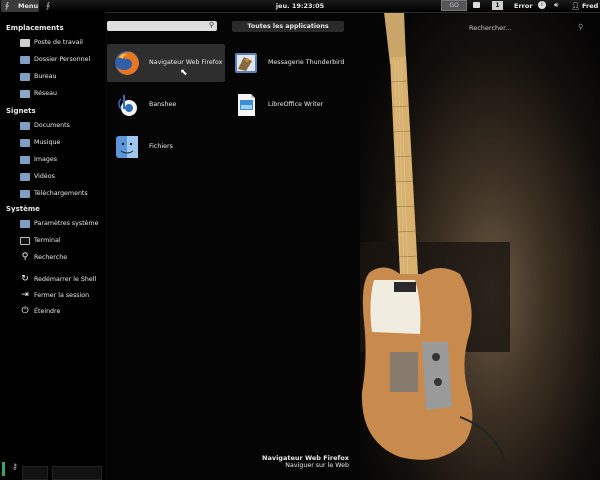 This screenshot has height=480, width=600. What do you see at coordinates (161, 146) in the screenshot?
I see `app-name: Fichiers` at bounding box center [161, 146].